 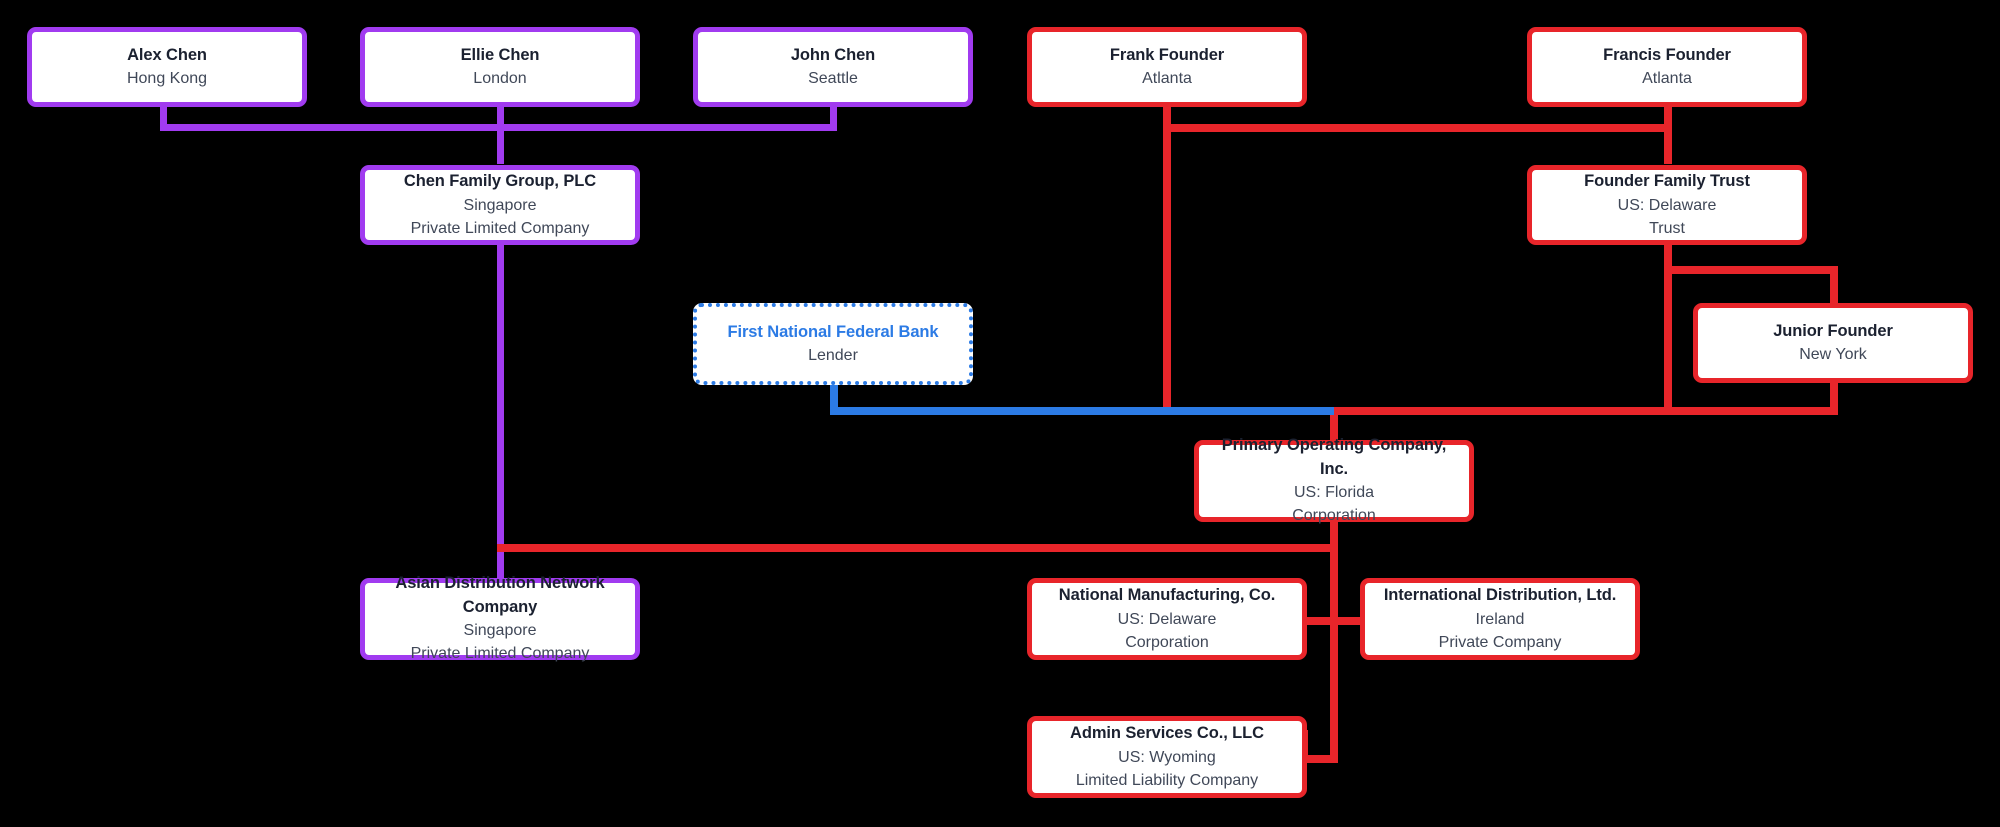 I want to click on node-detail-line: US: Florida, so click(x=1334, y=493).